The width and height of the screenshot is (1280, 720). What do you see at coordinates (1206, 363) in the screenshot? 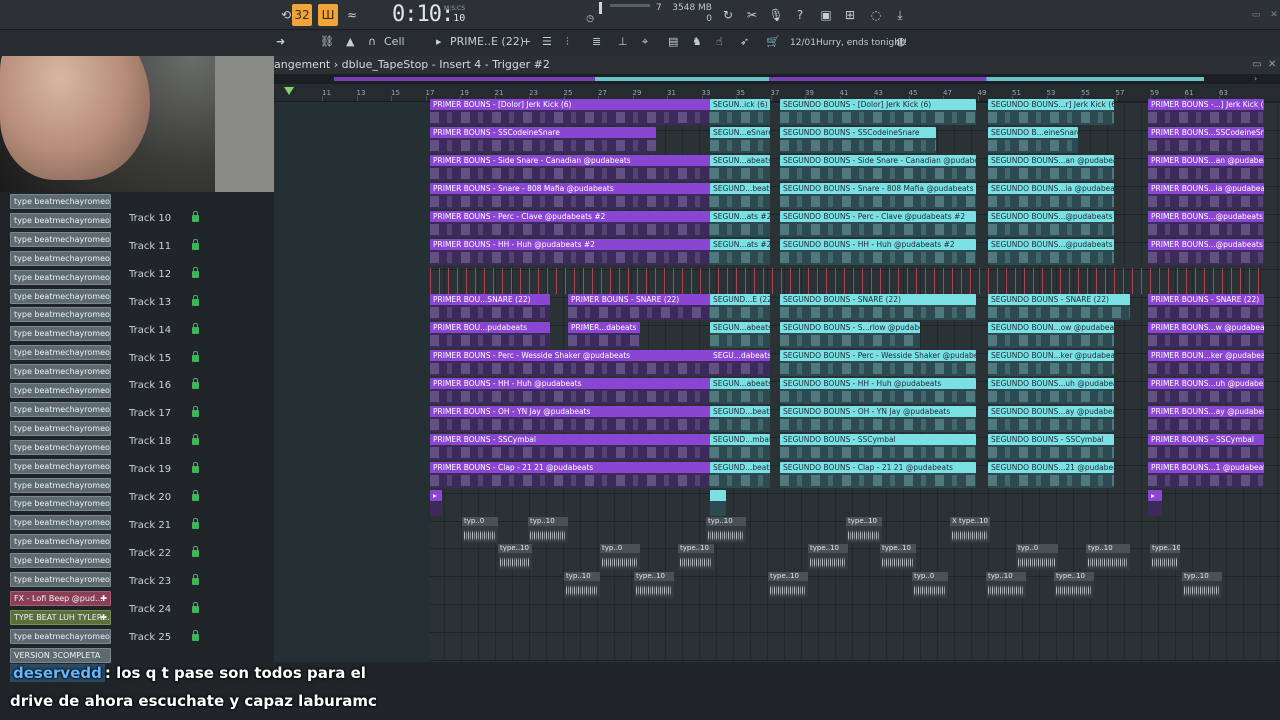
I see `pattern-clip: PRIMER BOUN...ker @pudabeats` at bounding box center [1206, 363].